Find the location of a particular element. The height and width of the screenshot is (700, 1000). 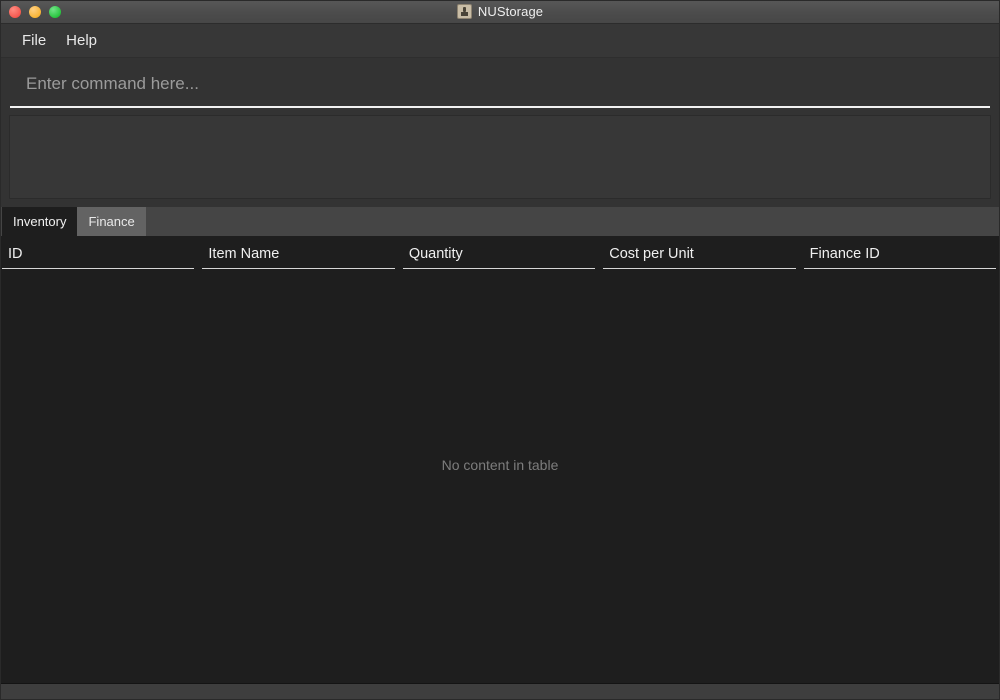

menu-item-help: Help is located at coordinates (81, 40).